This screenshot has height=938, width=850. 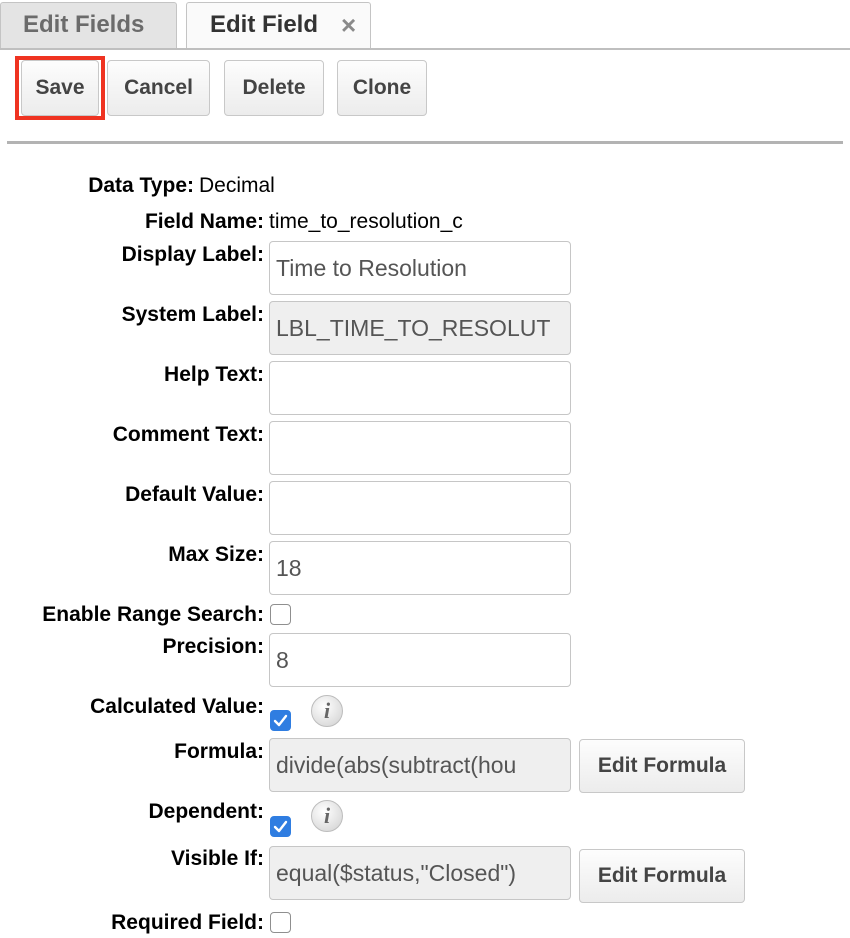 What do you see at coordinates (420, 873) in the screenshot?
I see `visible-if-input: equal($status,"Closed")` at bounding box center [420, 873].